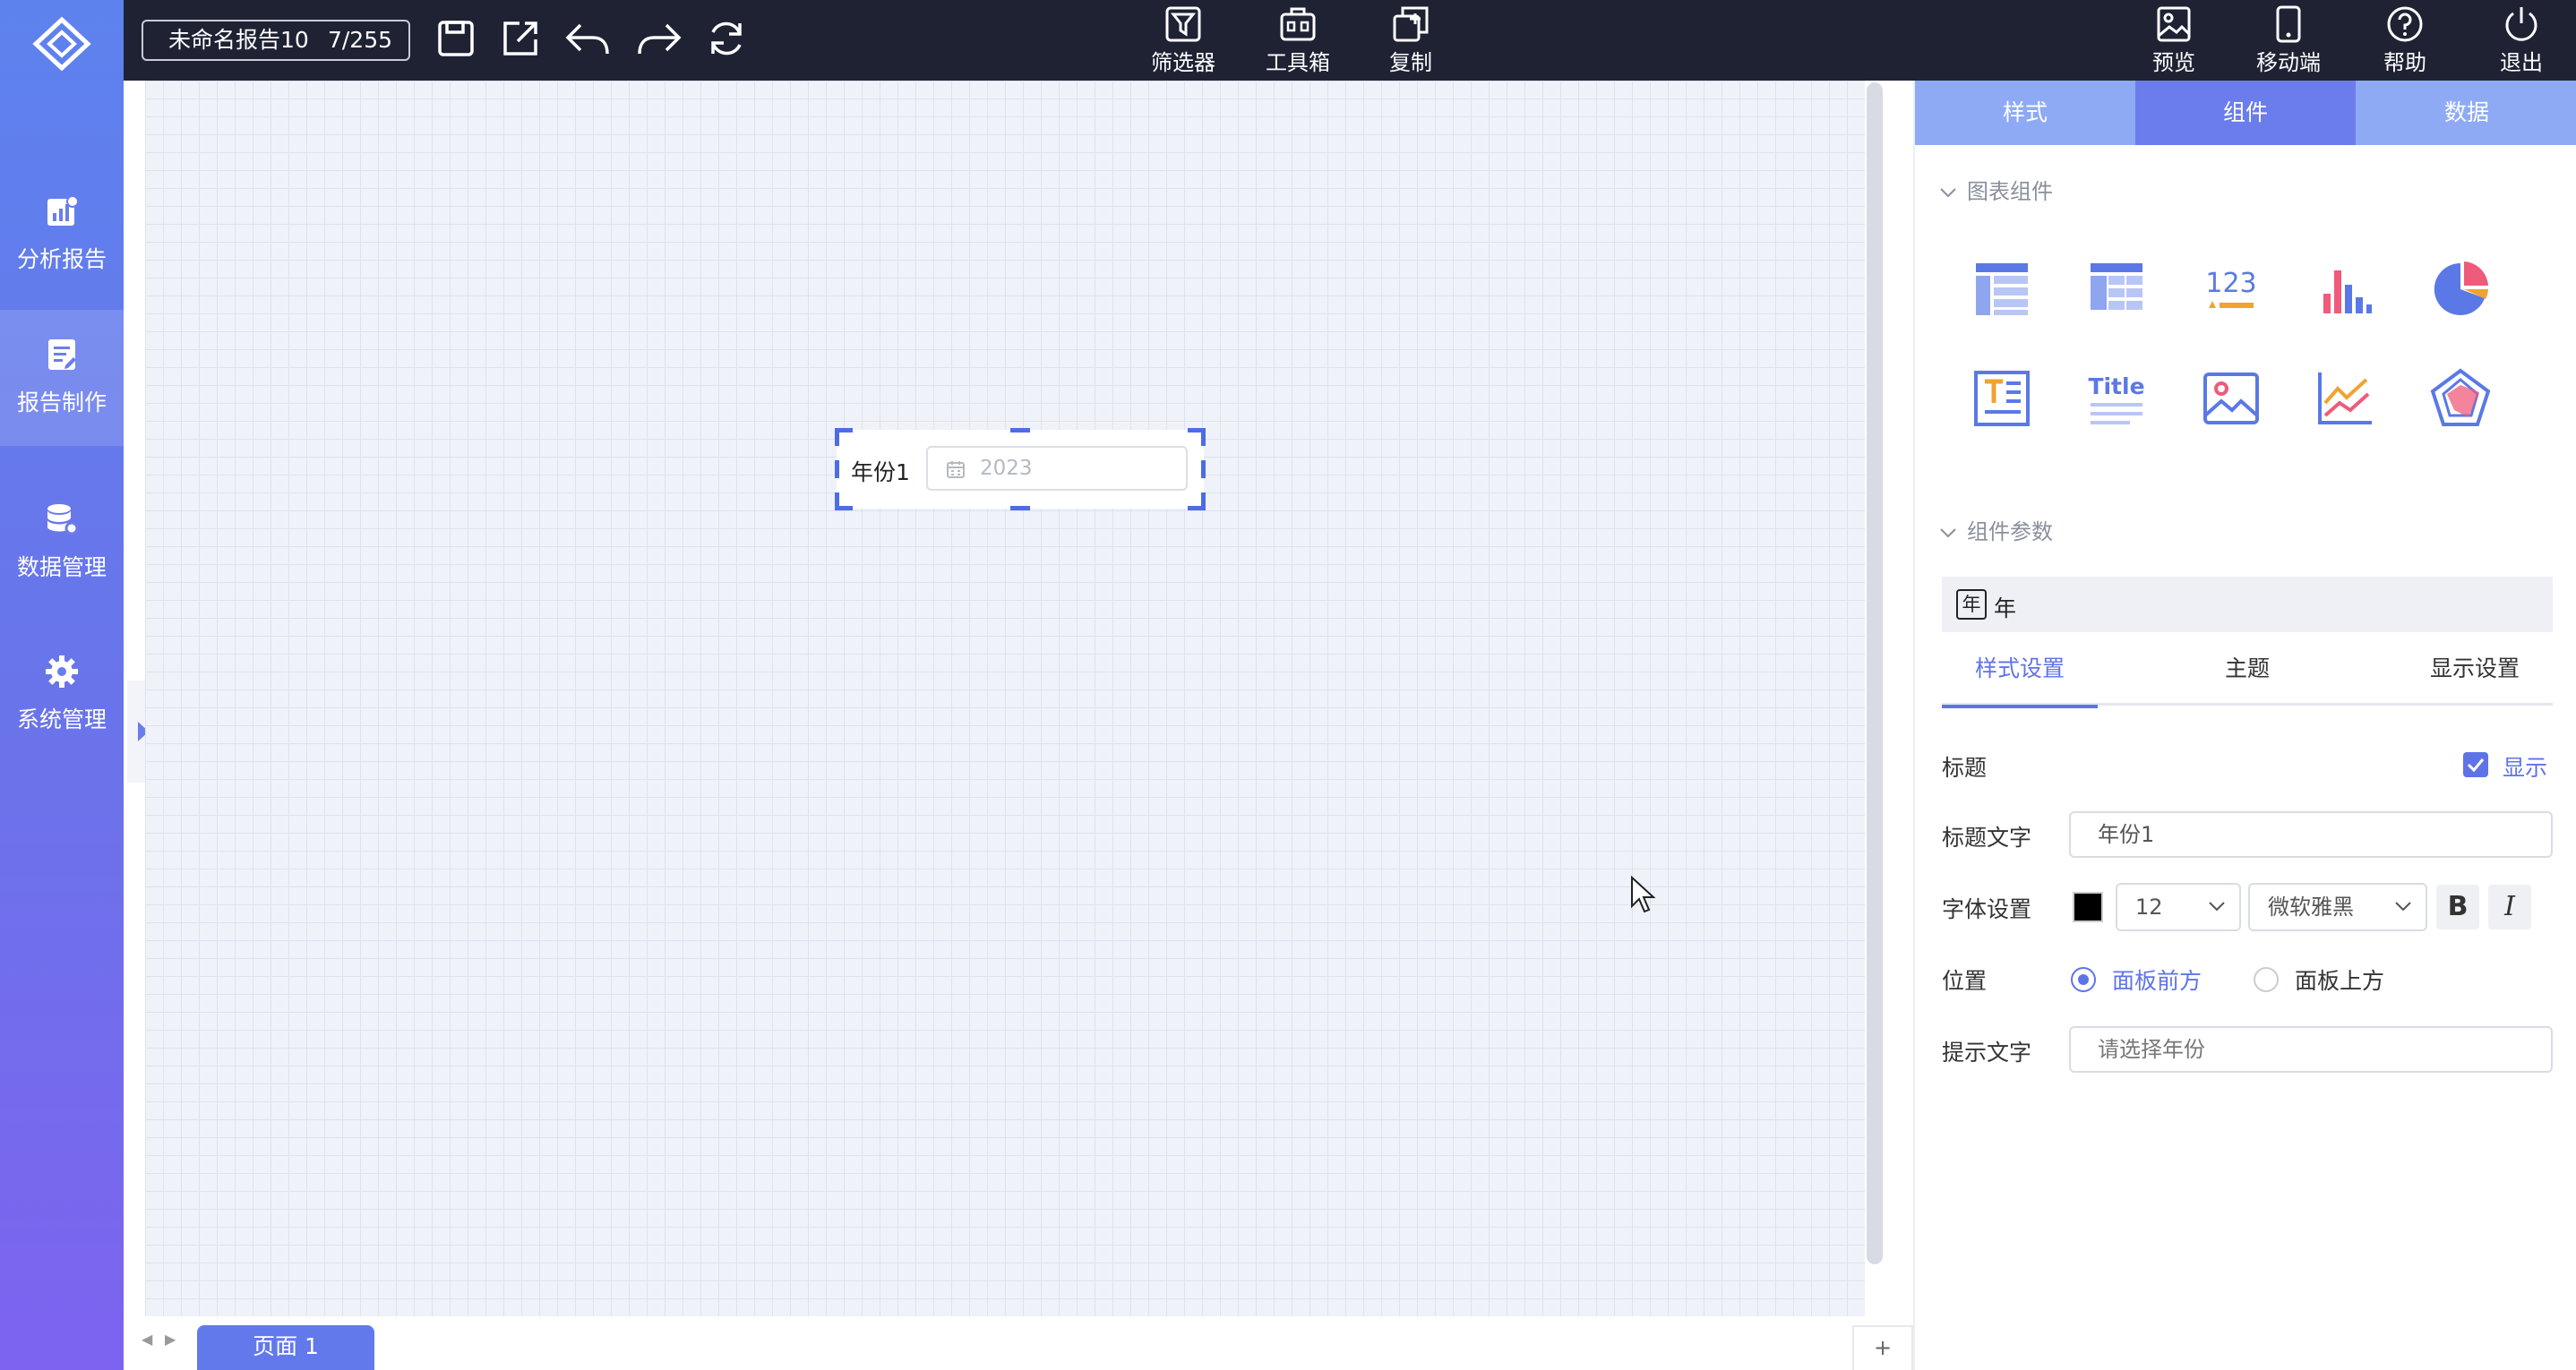  I want to click on sidebar-item-label: 报告制作, so click(61, 403).